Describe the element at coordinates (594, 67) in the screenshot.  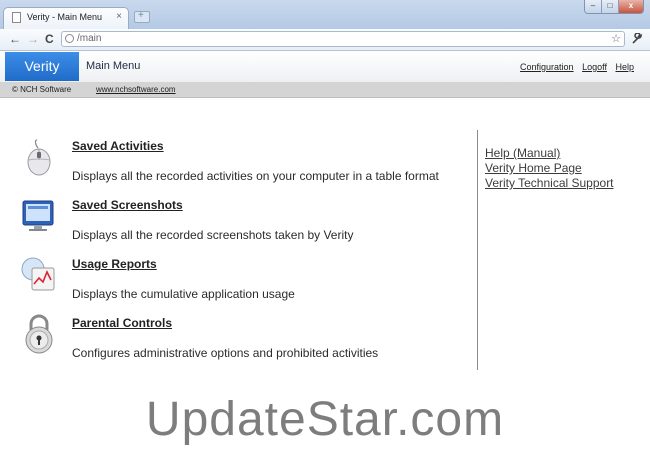
I see `logoff-link: Logoff` at that location.